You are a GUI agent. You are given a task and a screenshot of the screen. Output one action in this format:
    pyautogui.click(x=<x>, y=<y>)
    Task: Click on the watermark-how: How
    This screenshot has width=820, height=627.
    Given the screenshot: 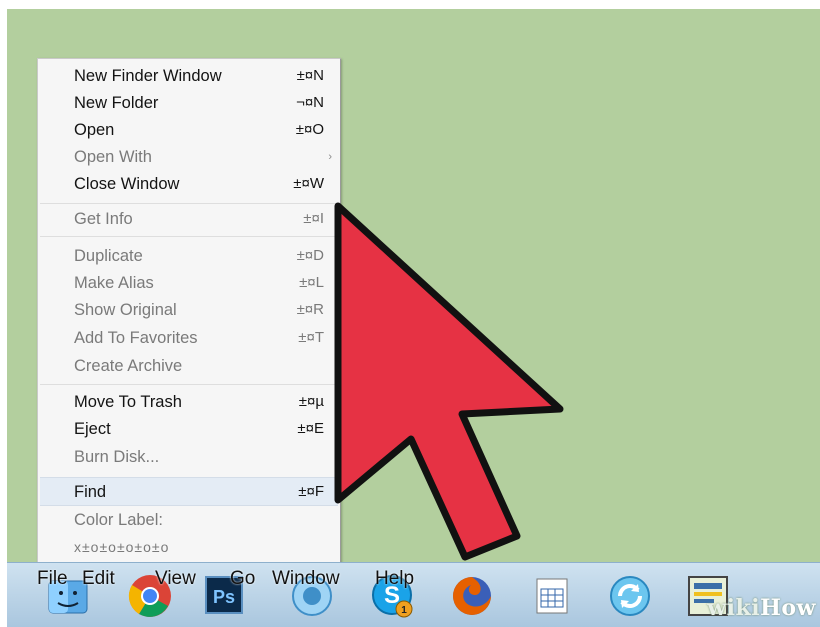 What is the action you would take?
    pyautogui.click(x=788, y=608)
    